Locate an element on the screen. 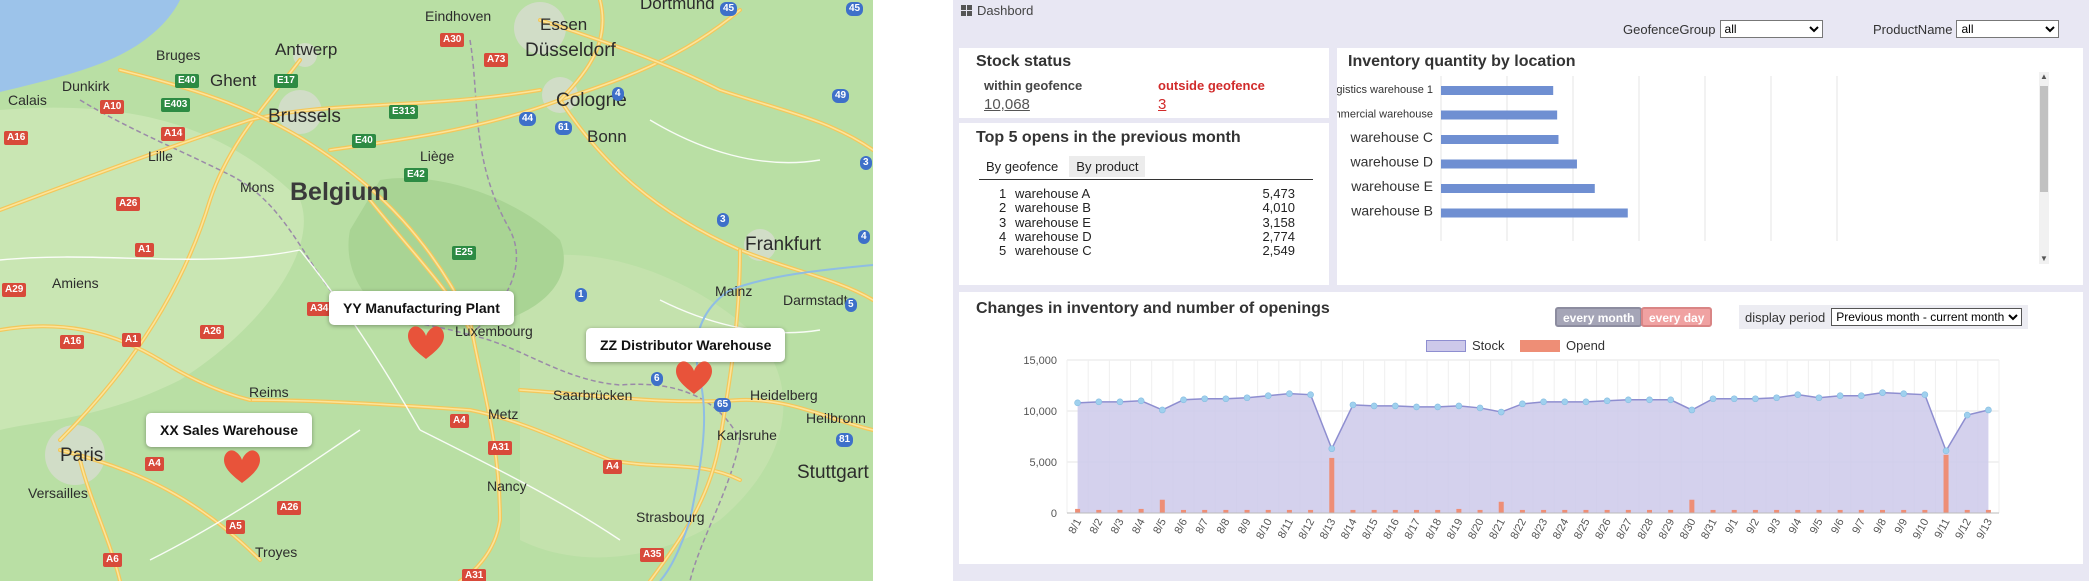 Image resolution: width=2089 pixels, height=581 pixels. geofence-group-select: all is located at coordinates (1771, 29).